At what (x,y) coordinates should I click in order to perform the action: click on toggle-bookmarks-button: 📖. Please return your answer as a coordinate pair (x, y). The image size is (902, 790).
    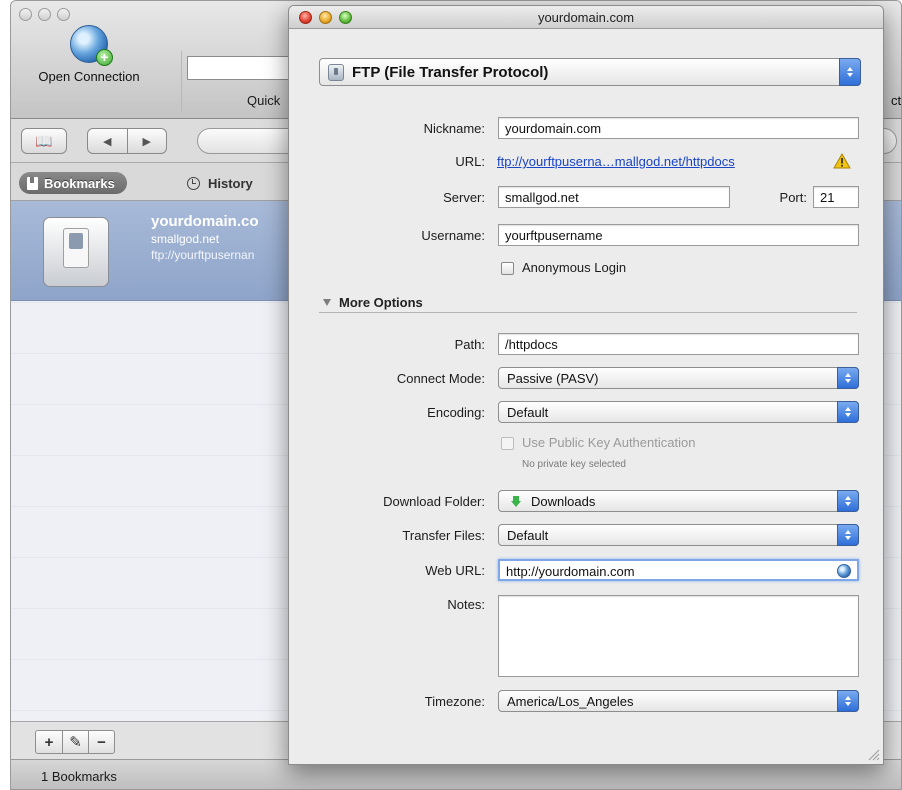
    Looking at the image, I should click on (44, 141).